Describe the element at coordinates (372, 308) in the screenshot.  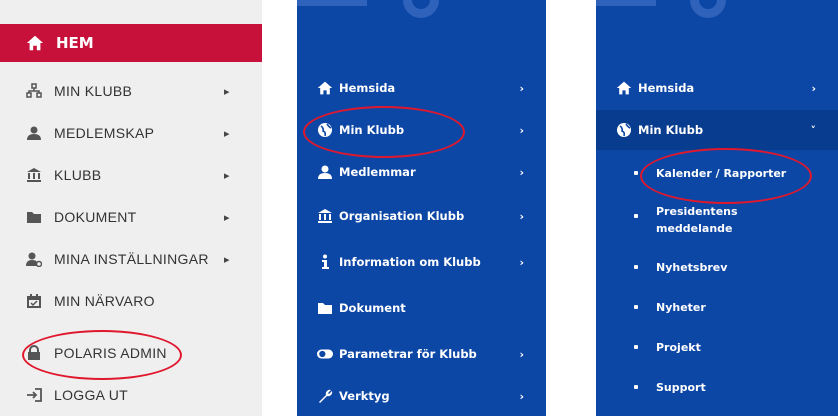
I see `nav-label: Dokument` at that location.